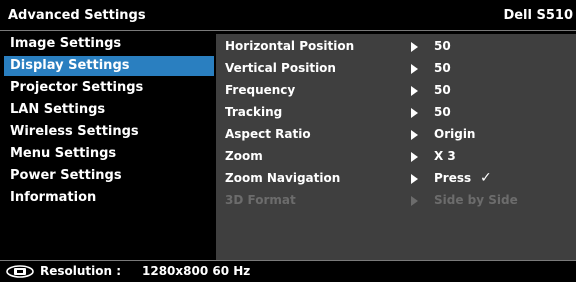 This screenshot has height=282, width=576. What do you see at coordinates (109, 110) in the screenshot?
I see `sidebar-item-lan-settings: LAN Settings` at bounding box center [109, 110].